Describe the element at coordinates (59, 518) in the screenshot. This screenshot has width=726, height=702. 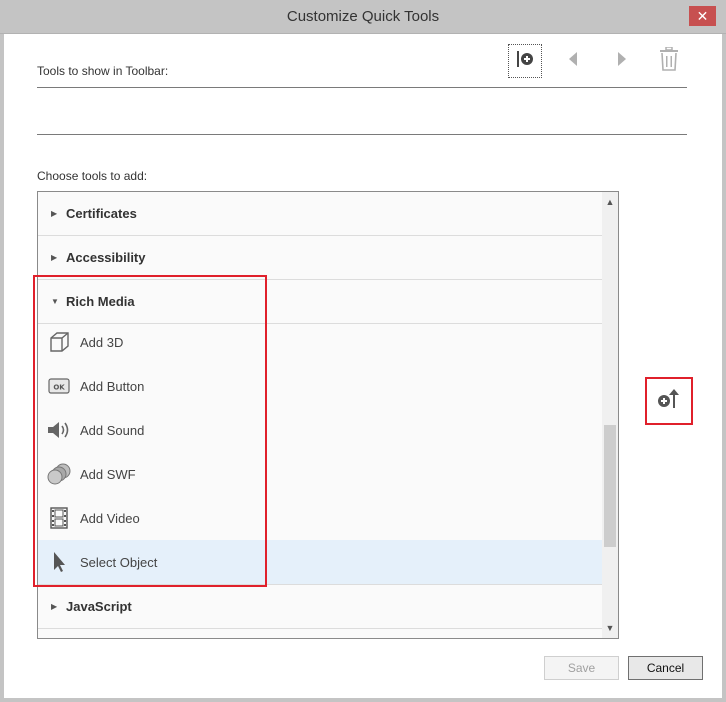
I see `film-strip-icon` at that location.